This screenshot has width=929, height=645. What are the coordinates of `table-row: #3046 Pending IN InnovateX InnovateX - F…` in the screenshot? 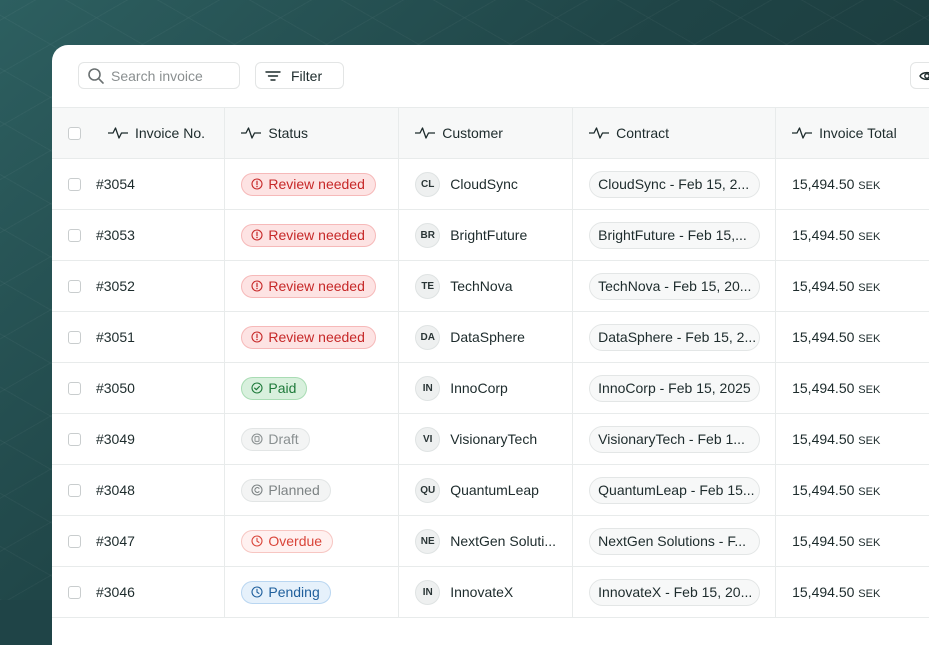 It's located at (490, 592).